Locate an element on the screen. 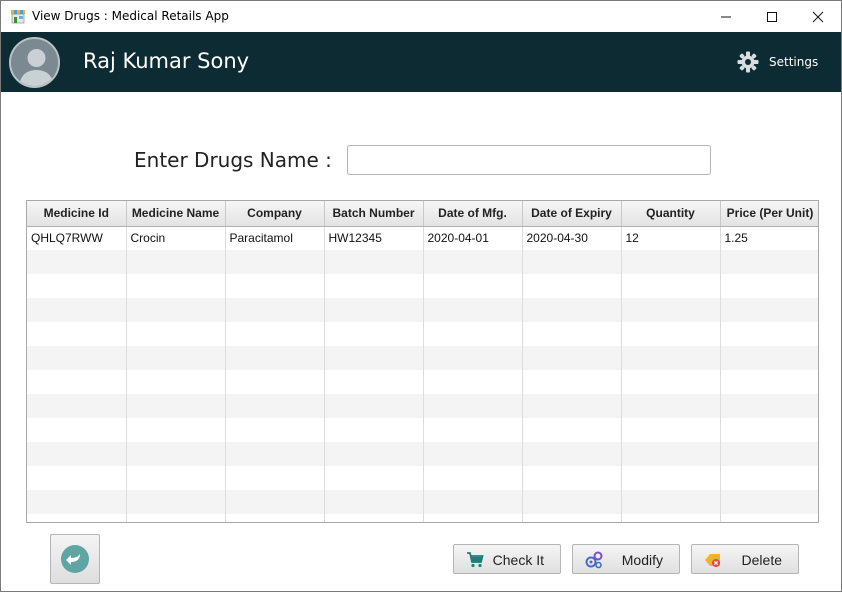  close-button is located at coordinates (818, 16).